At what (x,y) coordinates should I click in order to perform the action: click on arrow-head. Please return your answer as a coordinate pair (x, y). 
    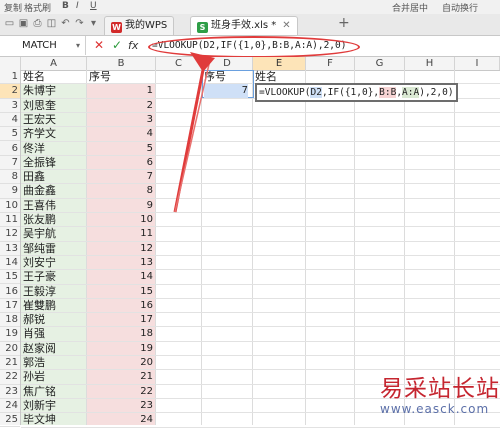
    Looking at the image, I should click on (202, 62).